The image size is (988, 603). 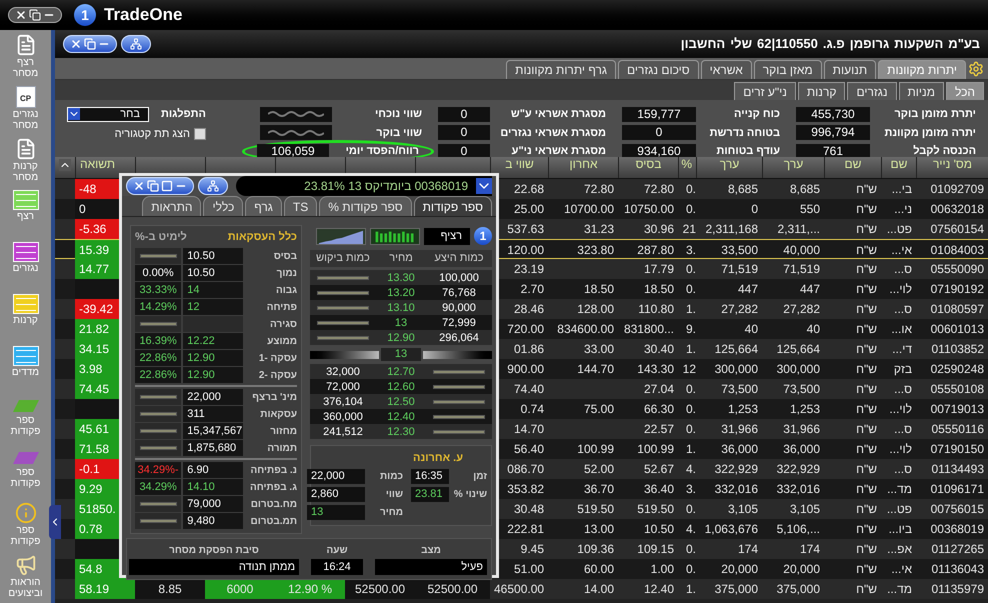 What do you see at coordinates (598, 189) in the screenshot?
I see `table-cell-text: 72.80` at bounding box center [598, 189].